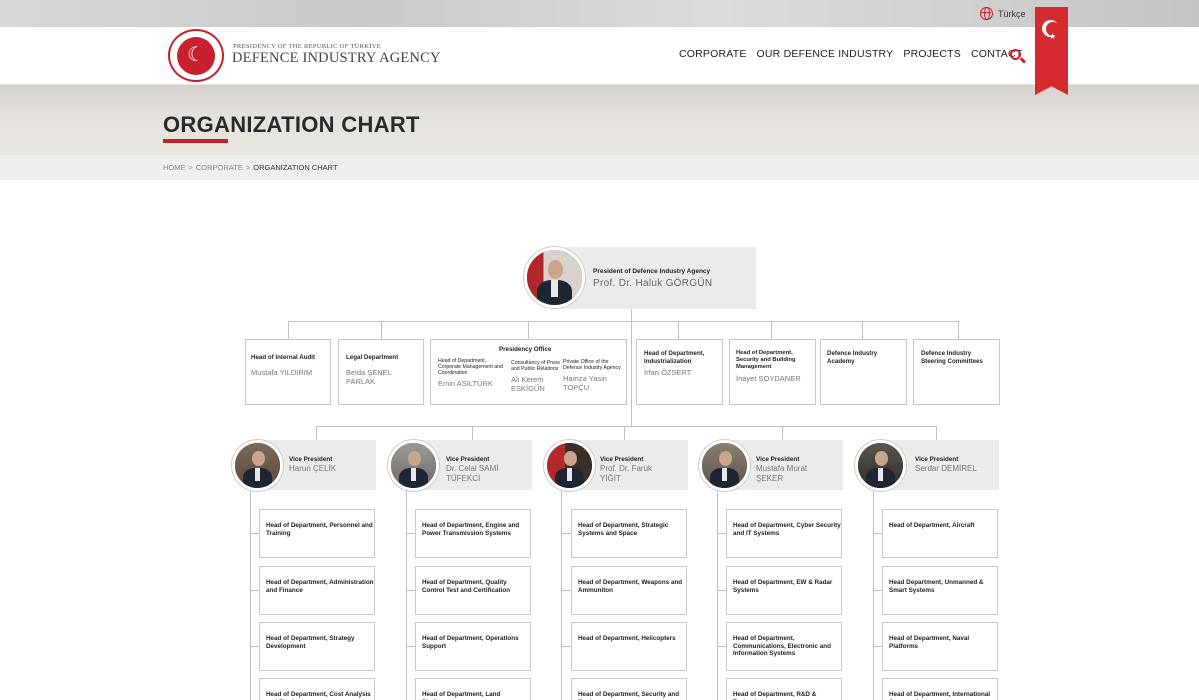 The image size is (1199, 700). Describe the element at coordinates (473, 689) in the screenshot. I see `department-box: Head of Department, Land Platforms` at that location.